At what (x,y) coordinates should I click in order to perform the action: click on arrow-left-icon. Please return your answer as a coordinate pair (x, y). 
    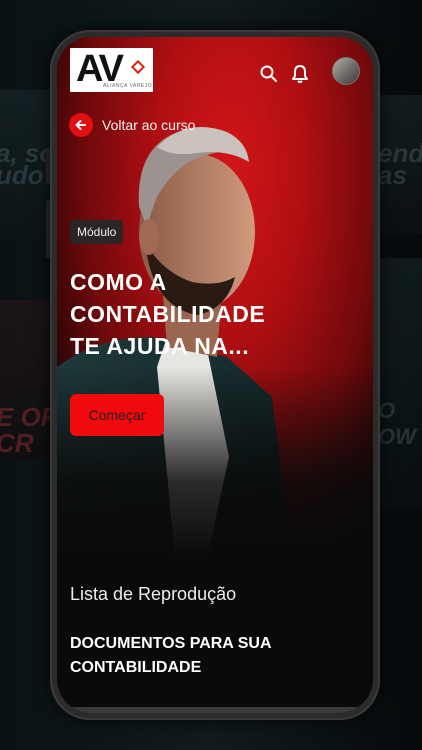
    Looking at the image, I should click on (81, 125).